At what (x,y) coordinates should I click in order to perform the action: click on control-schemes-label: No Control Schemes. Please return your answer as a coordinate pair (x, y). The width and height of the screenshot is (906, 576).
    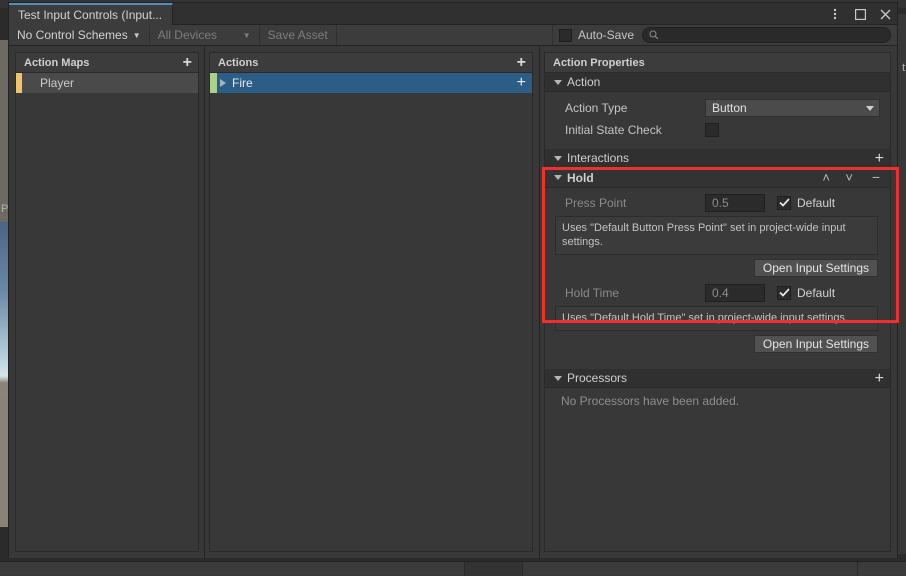
    Looking at the image, I should click on (72, 35).